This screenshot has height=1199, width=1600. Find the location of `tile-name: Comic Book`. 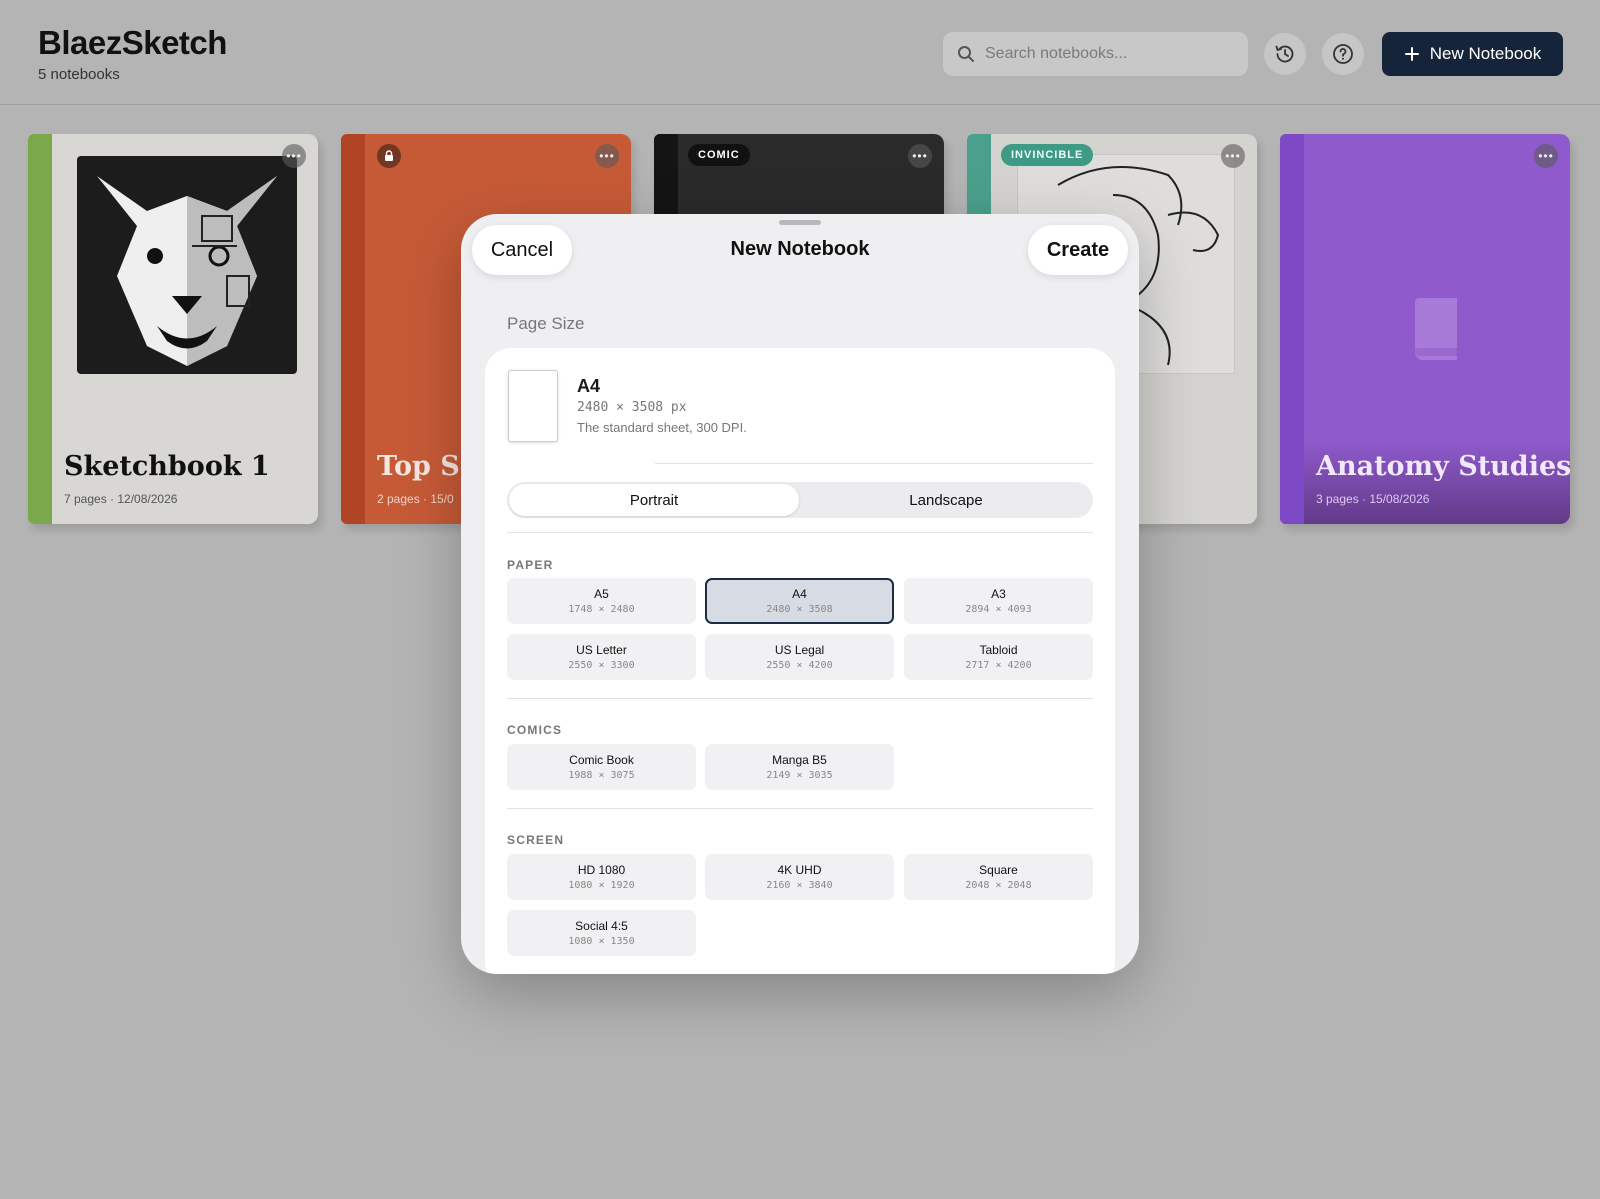

tile-name: Comic Book is located at coordinates (601, 760).